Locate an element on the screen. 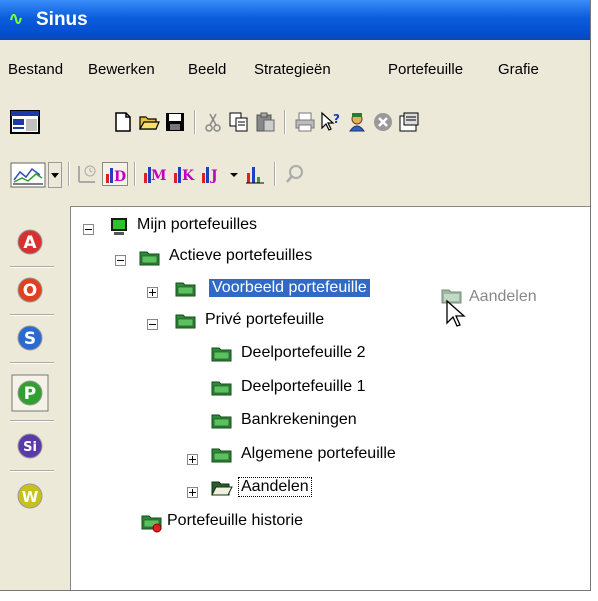 The height and width of the screenshot is (601, 598). title-bar: ∿ Sinus is located at coordinates (295, 20).